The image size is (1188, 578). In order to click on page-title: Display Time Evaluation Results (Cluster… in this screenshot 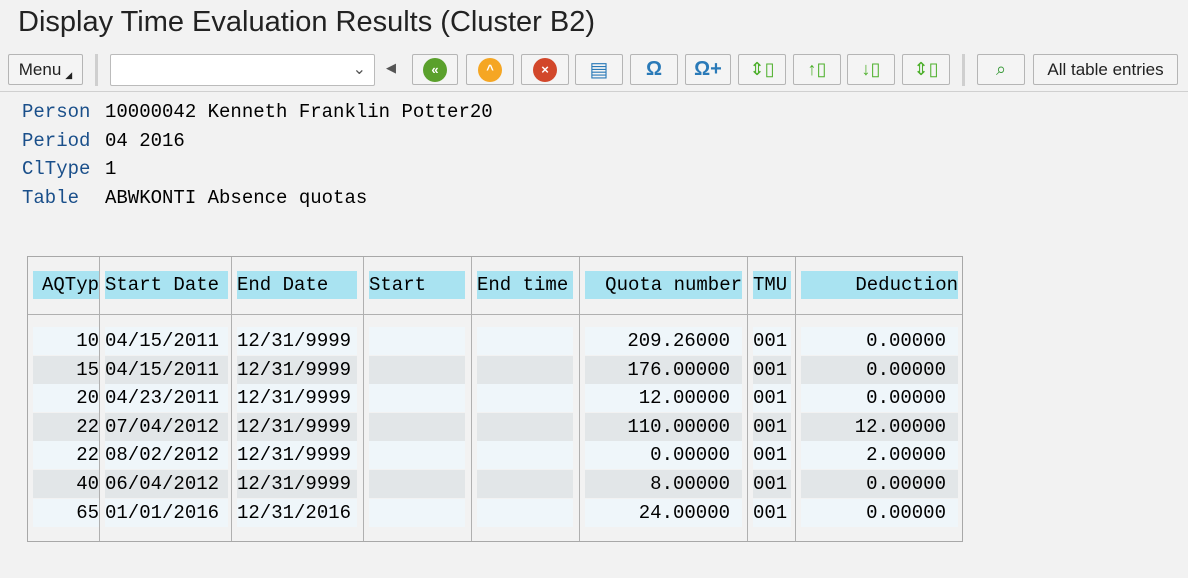, I will do `click(306, 22)`.